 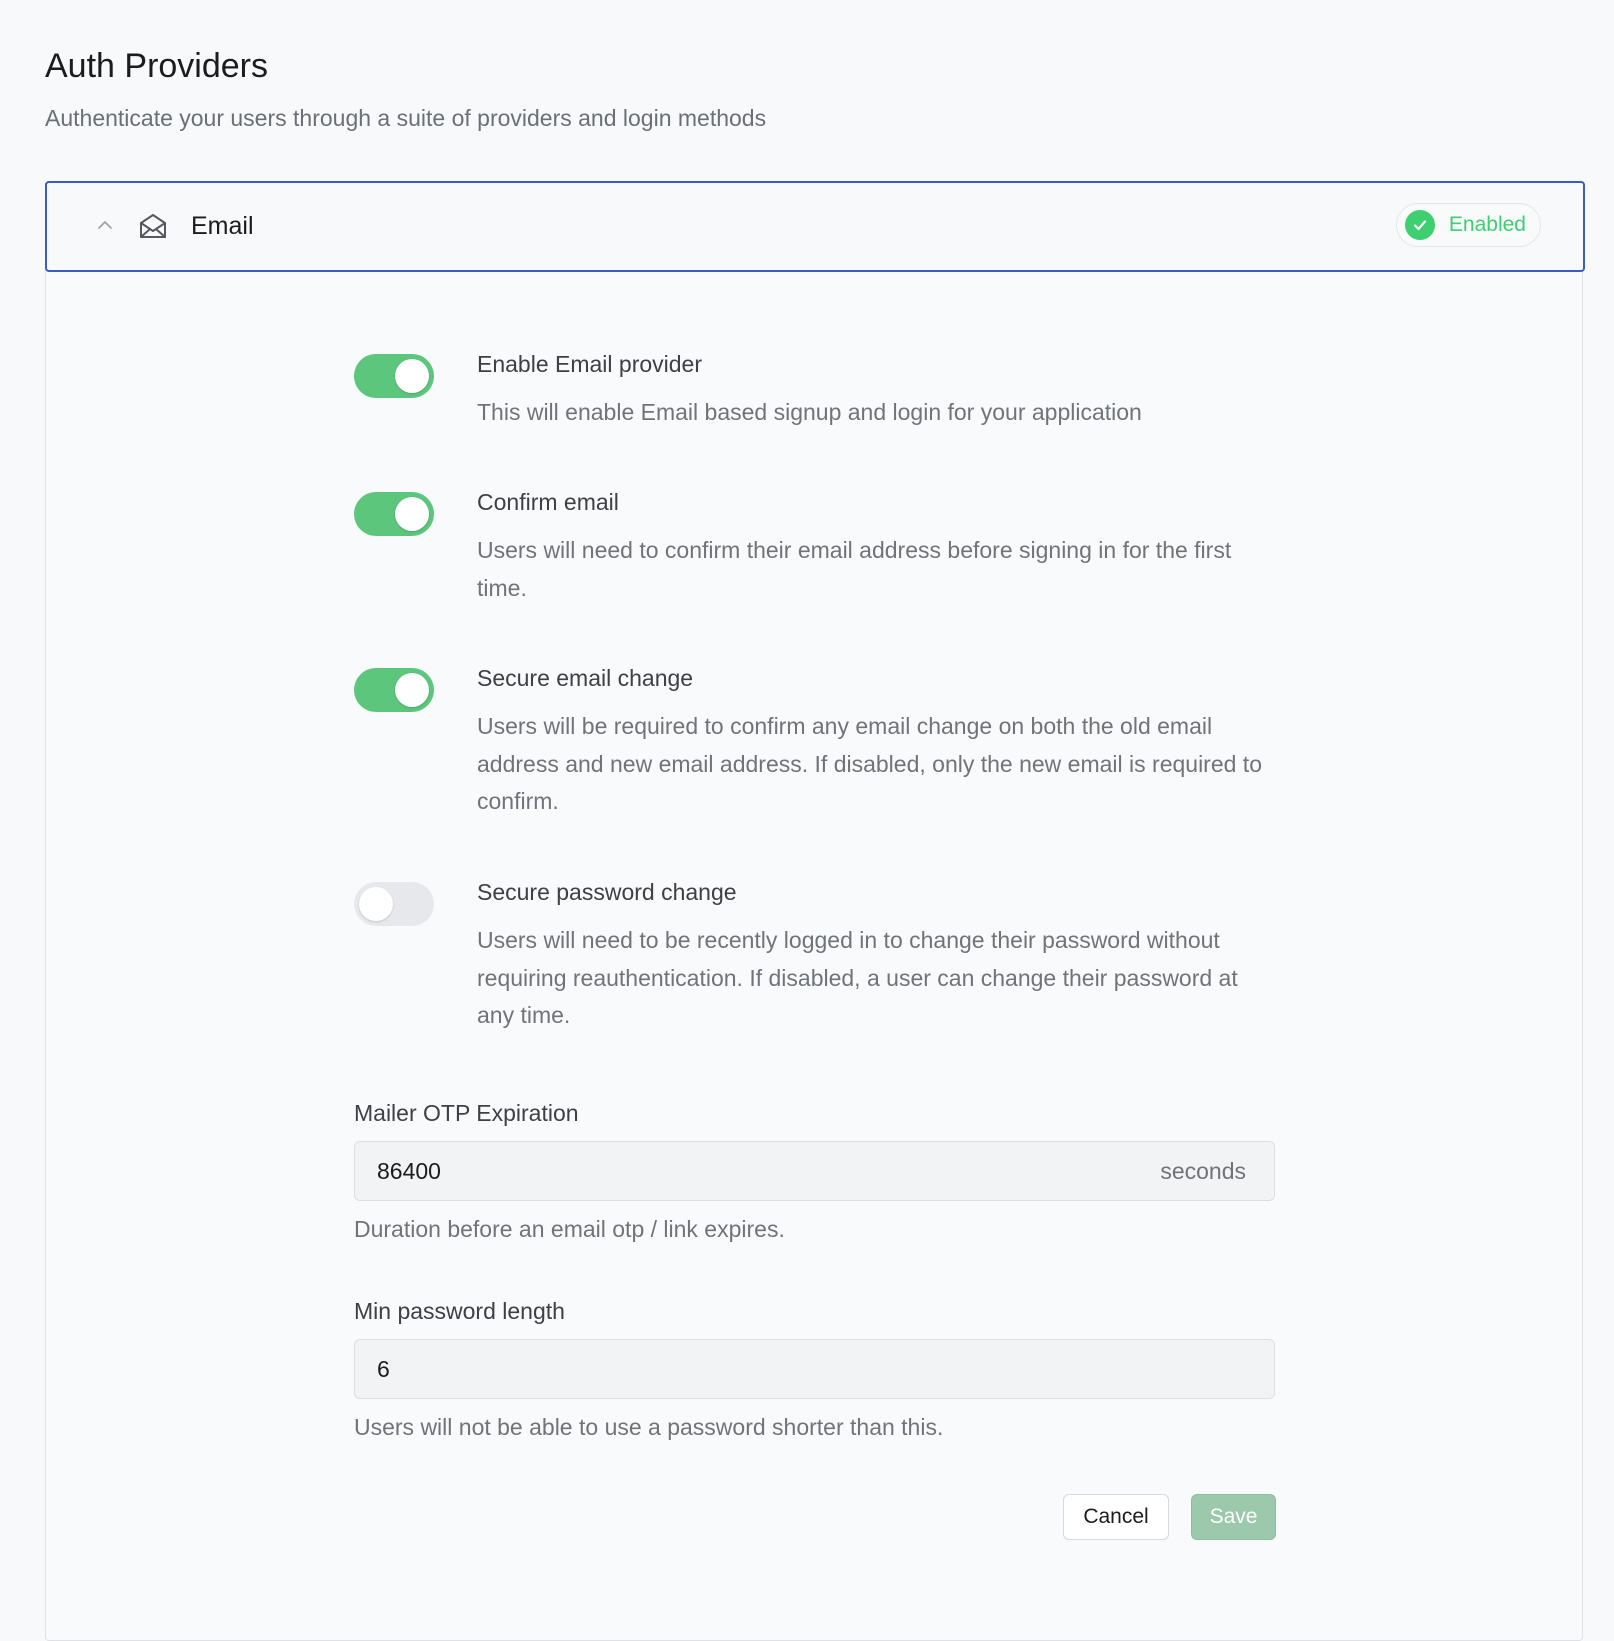 What do you see at coordinates (1419, 225) in the screenshot?
I see `check-circle-icon` at bounding box center [1419, 225].